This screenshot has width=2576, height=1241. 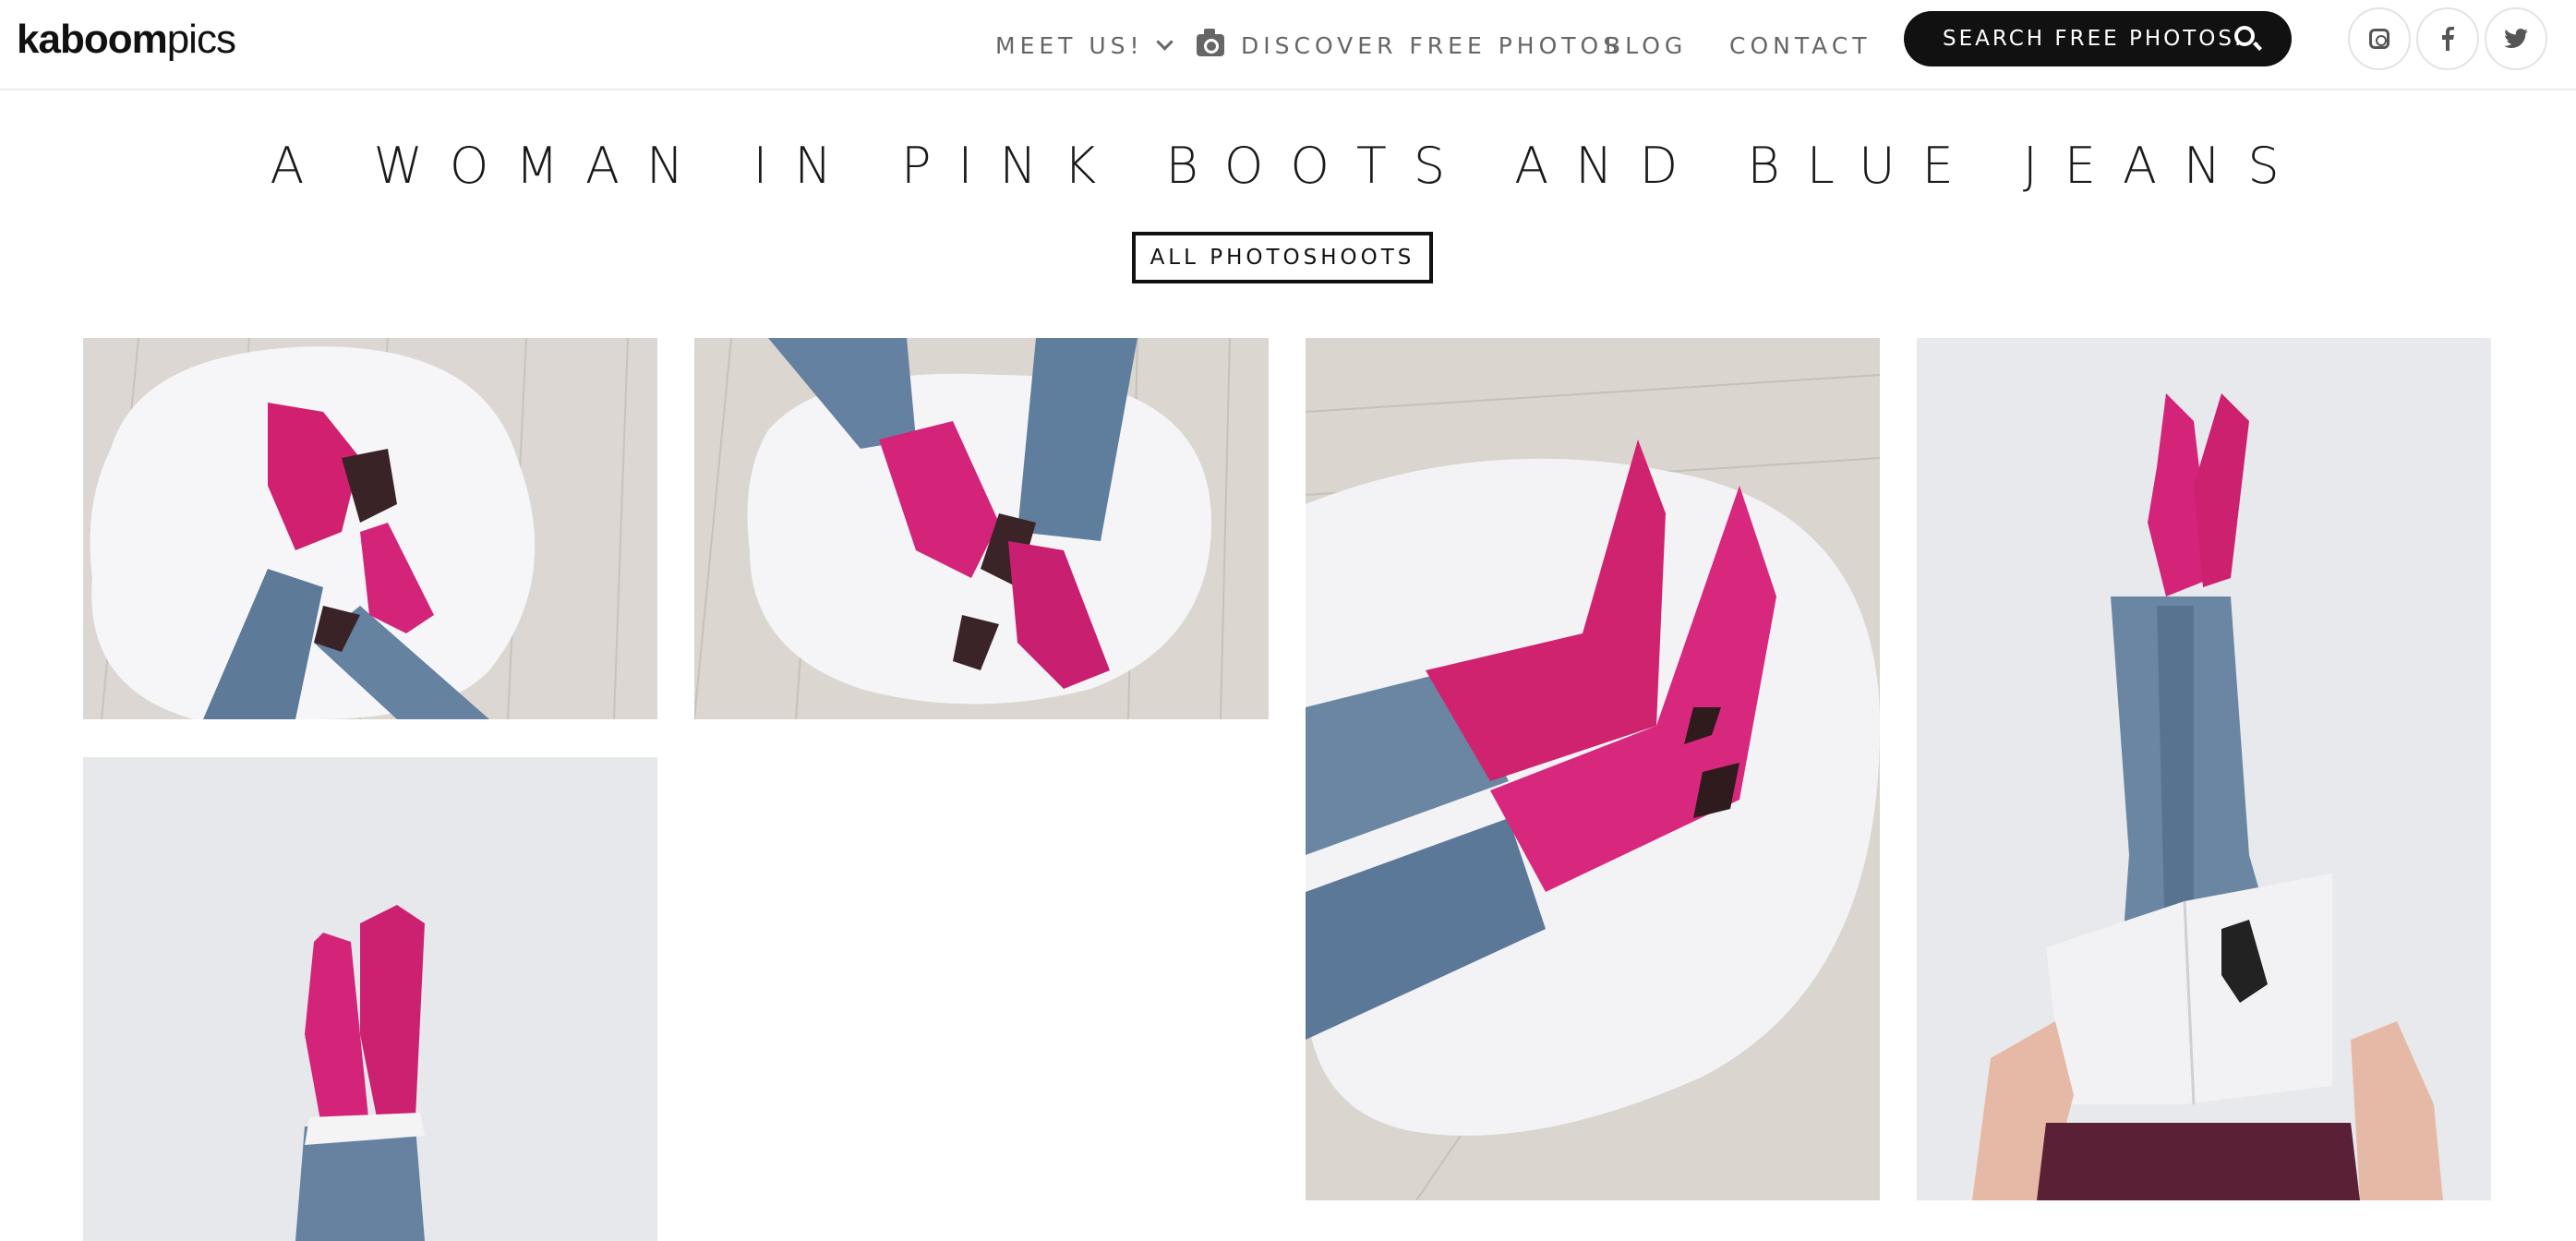 I want to click on photo-5-image, so click(x=370, y=999).